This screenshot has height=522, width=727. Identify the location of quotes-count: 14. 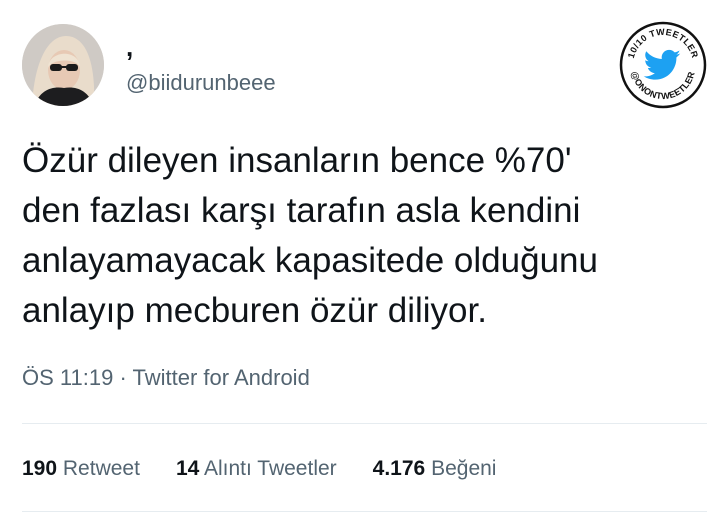
(187, 468).